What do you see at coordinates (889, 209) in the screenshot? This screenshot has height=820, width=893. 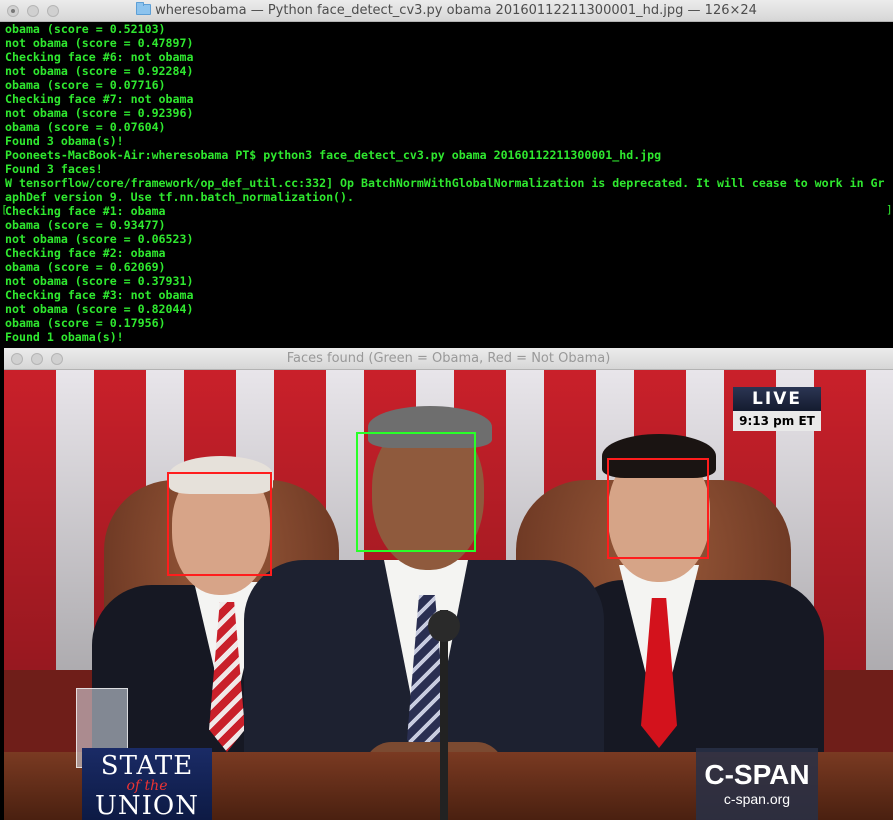 I see `selection-bracket-right: ]` at bounding box center [889, 209].